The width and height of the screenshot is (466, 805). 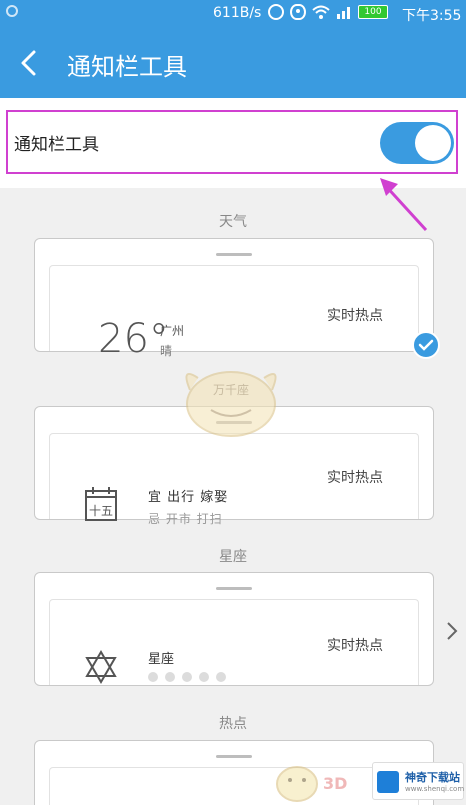 I want to click on network-speed: 611B/s, so click(x=237, y=13).